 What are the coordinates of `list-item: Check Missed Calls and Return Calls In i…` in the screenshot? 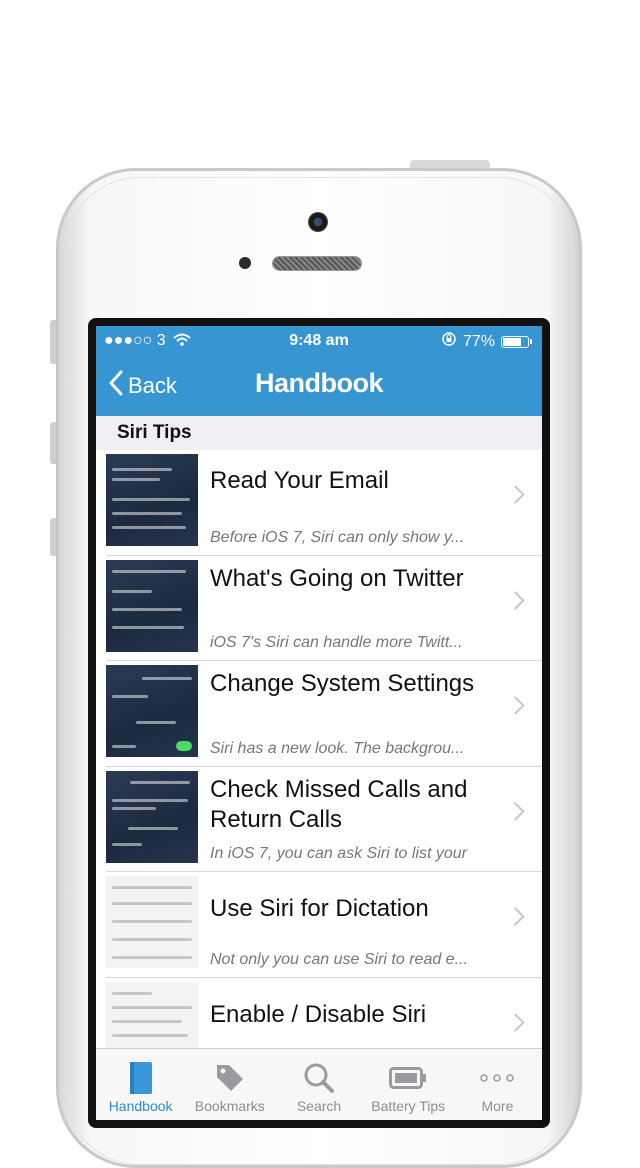 It's located at (324, 819).